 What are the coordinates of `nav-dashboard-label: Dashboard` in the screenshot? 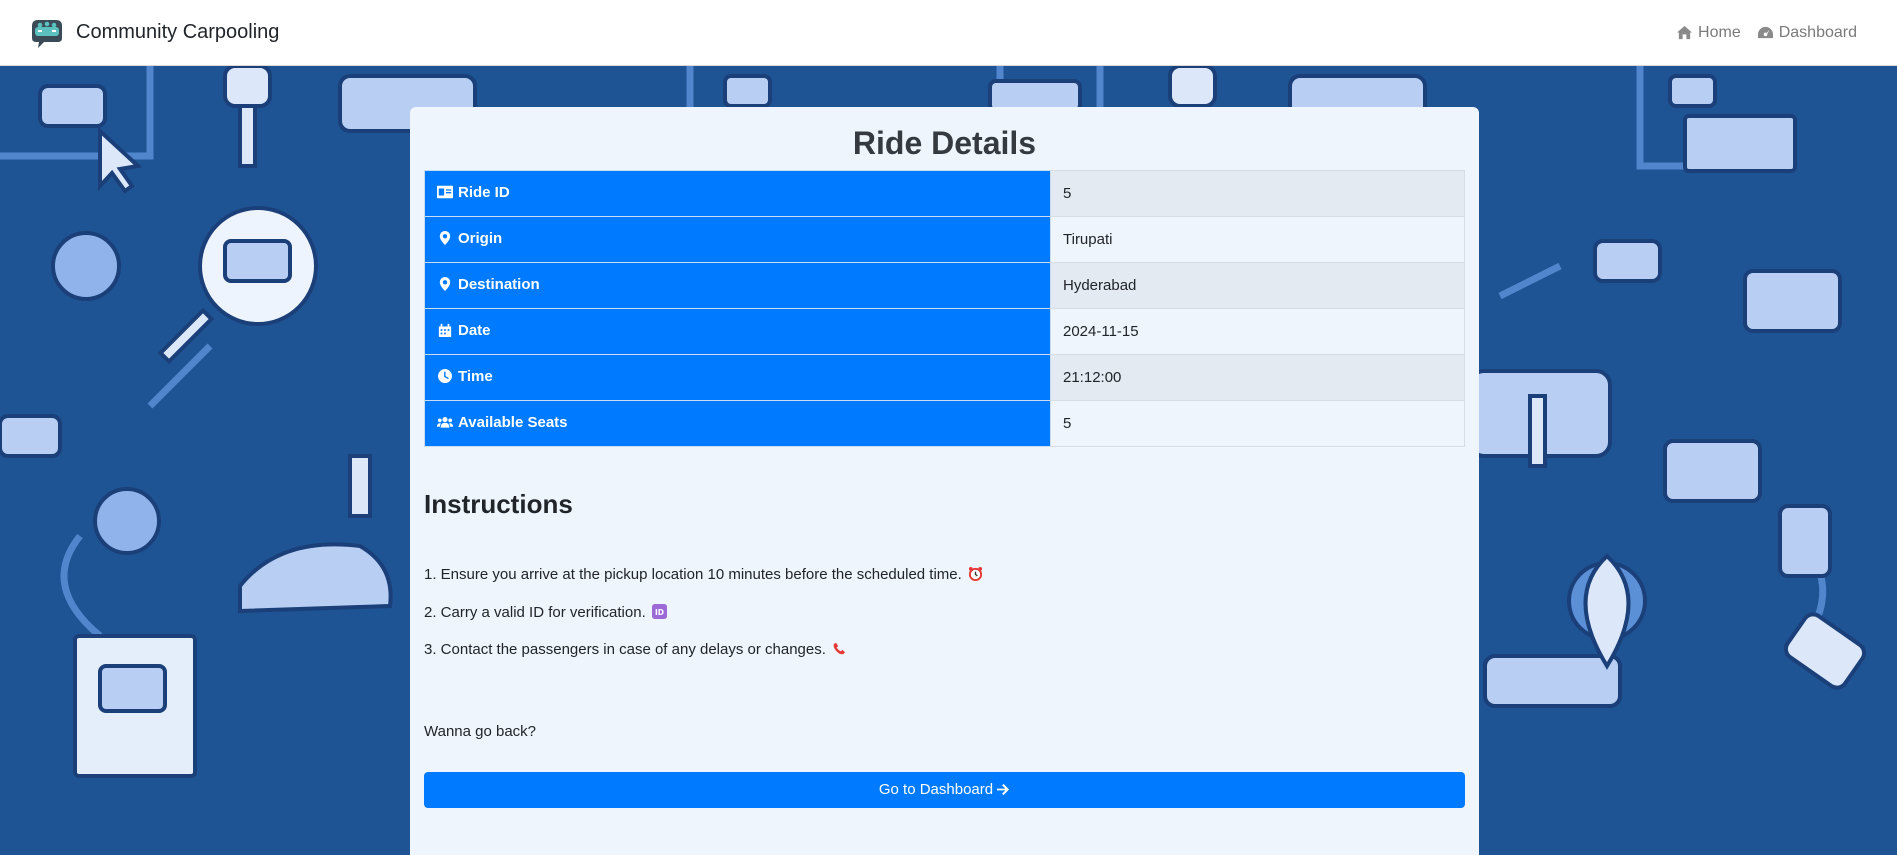 It's located at (1817, 32).